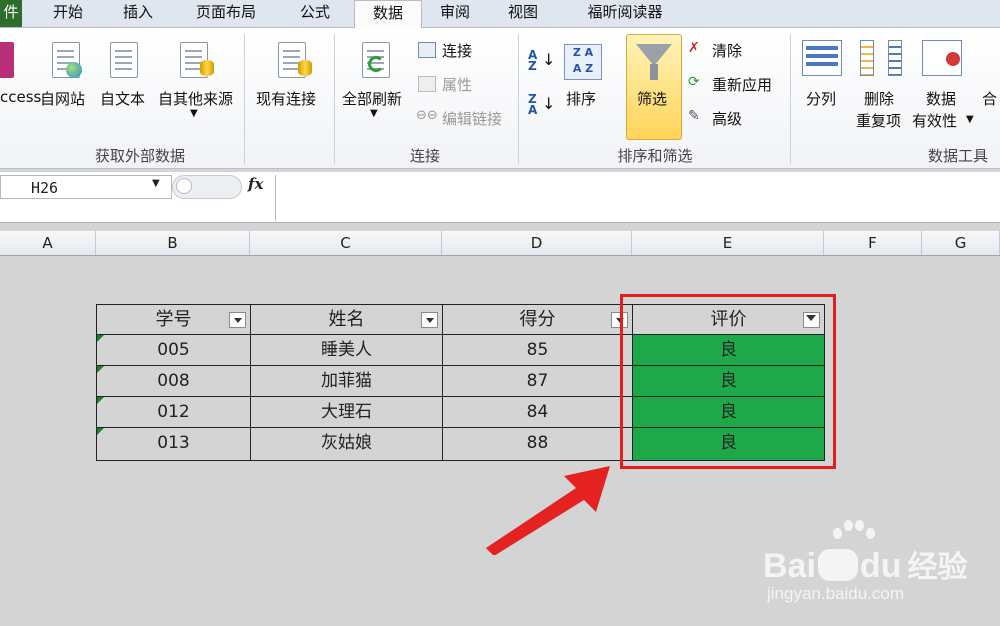 The width and height of the screenshot is (1000, 626). Describe the element at coordinates (48, 243) in the screenshot. I see `column-header-a: A` at that location.